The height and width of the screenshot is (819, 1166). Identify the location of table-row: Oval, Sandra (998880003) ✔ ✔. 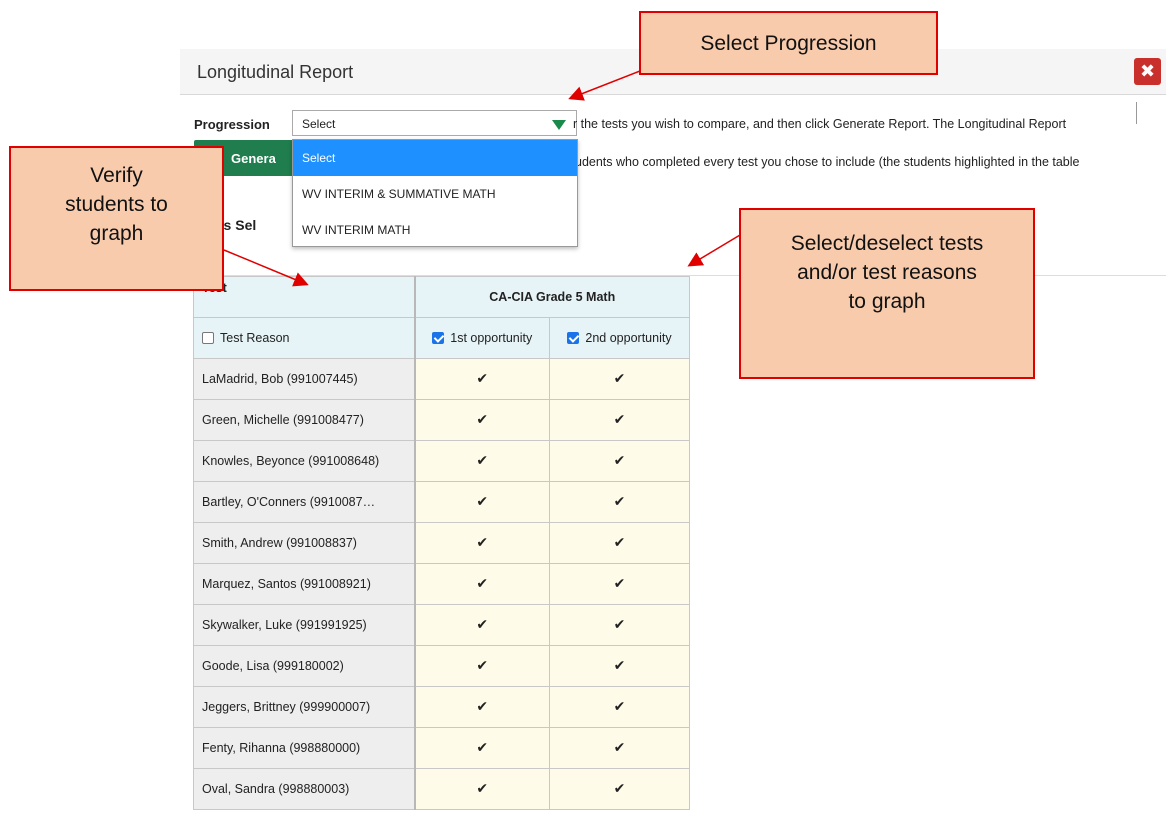
(441, 789).